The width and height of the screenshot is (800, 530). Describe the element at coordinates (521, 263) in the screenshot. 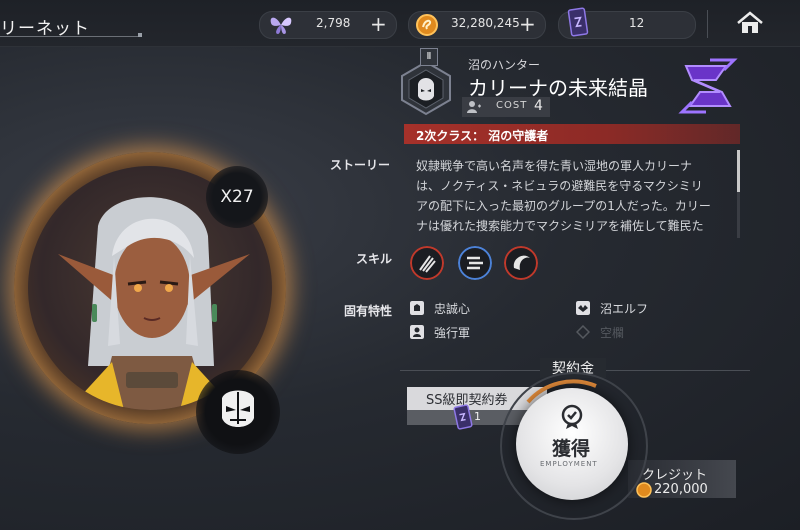

I see `shield-skill-icon` at that location.